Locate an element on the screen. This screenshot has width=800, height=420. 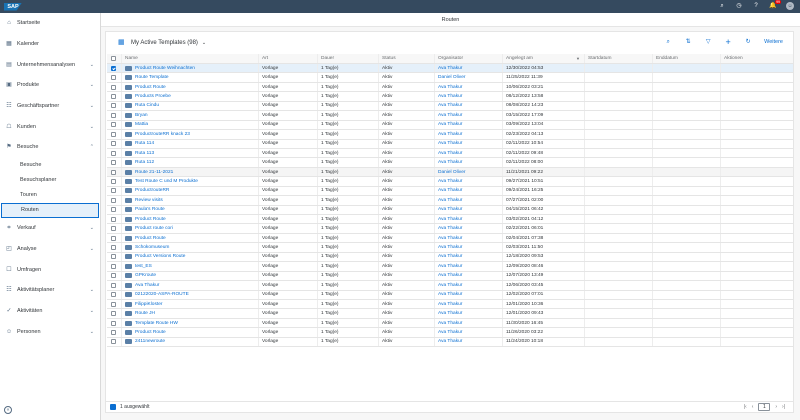
select-all-cell is located at coordinates (114, 58).